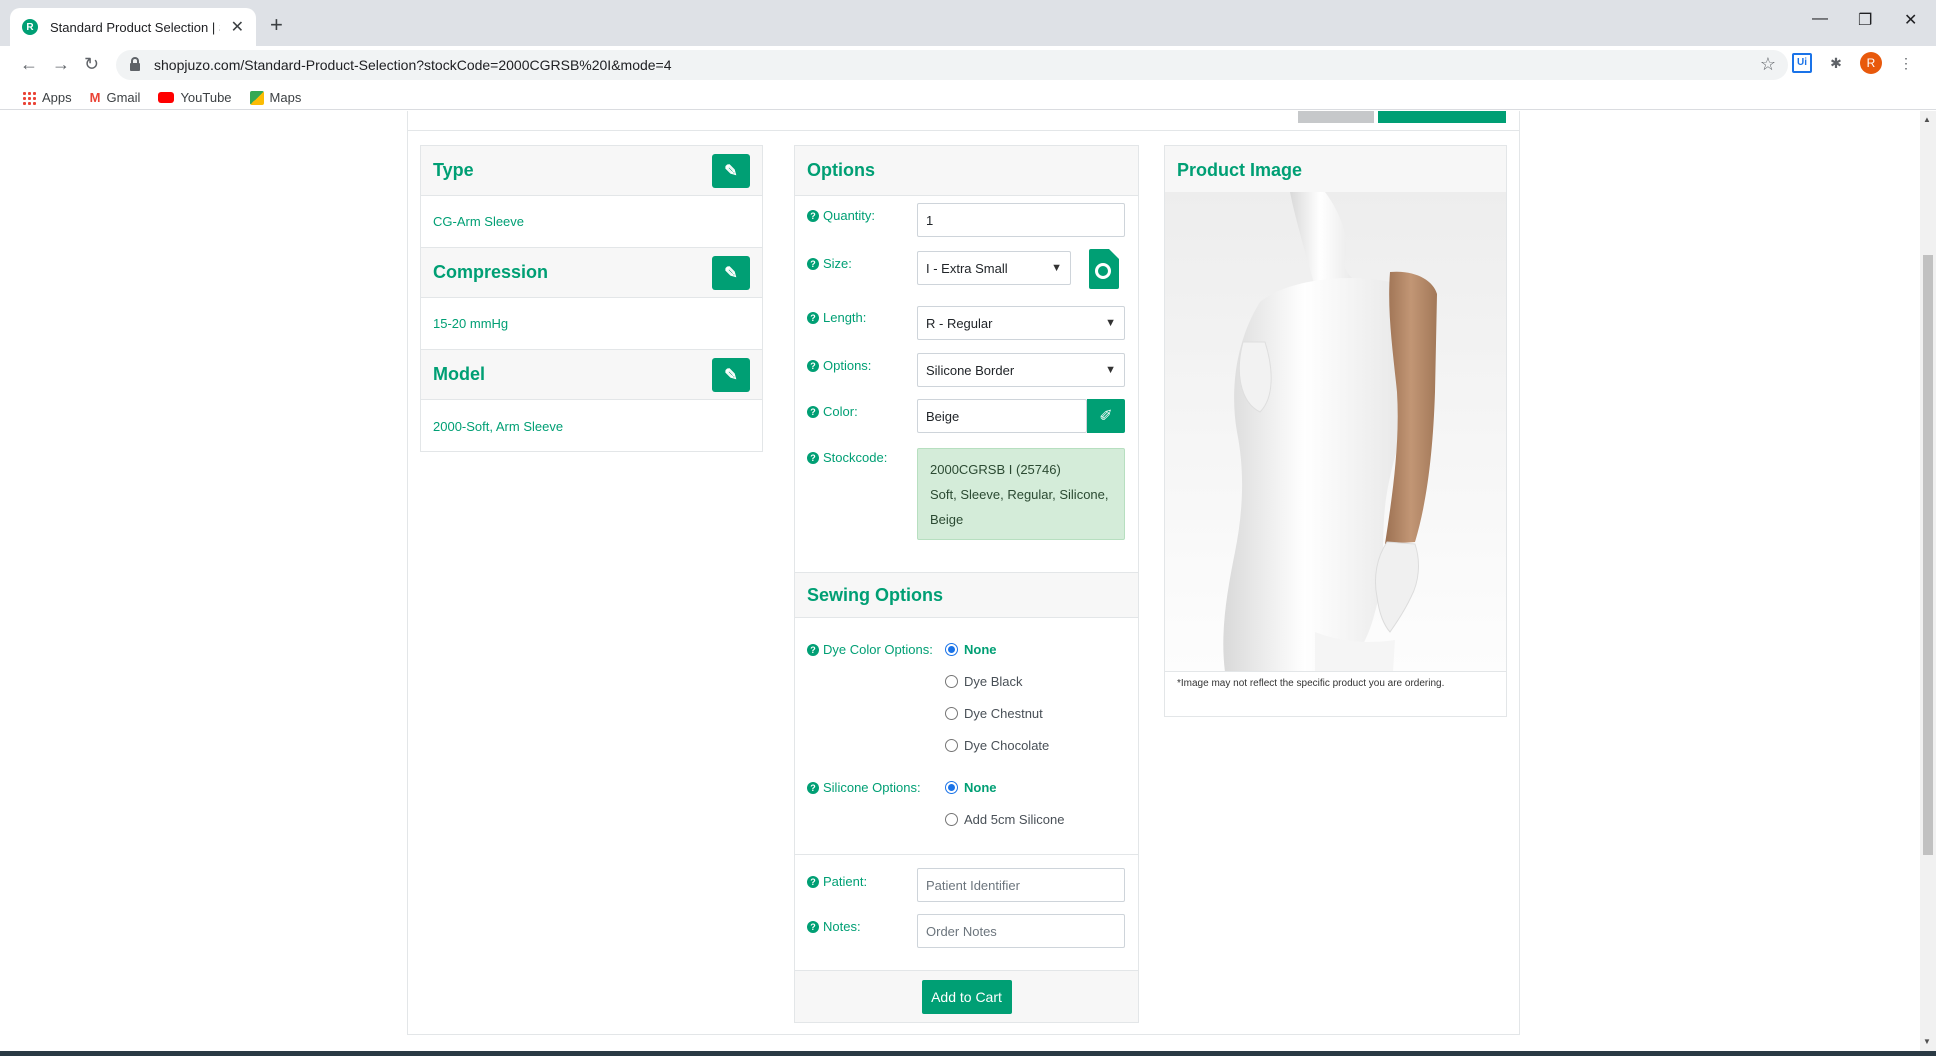 The height and width of the screenshot is (1056, 1936). I want to click on new-tab-icon: +, so click(276, 25).